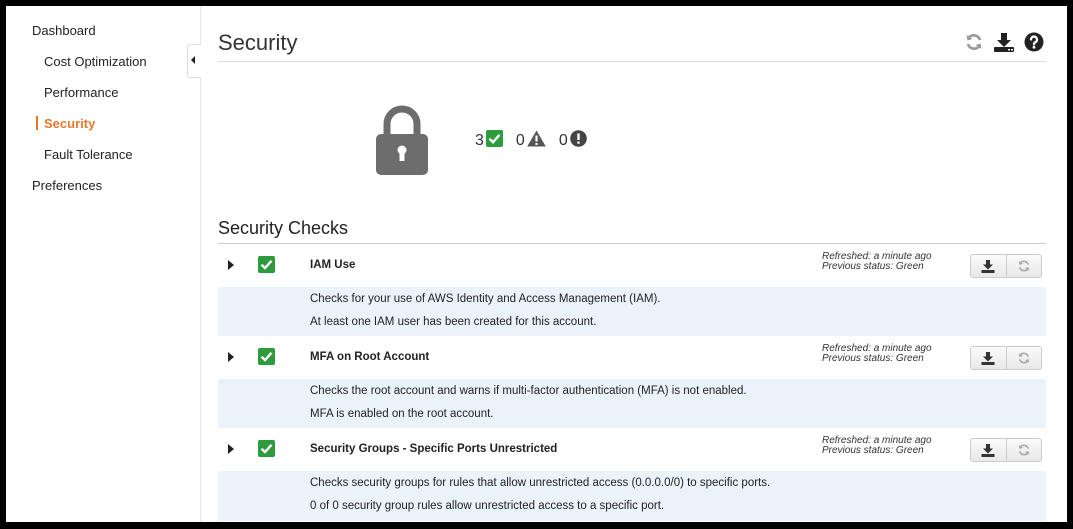 This screenshot has height=529, width=1073. I want to click on header-actions, so click(1004, 42).